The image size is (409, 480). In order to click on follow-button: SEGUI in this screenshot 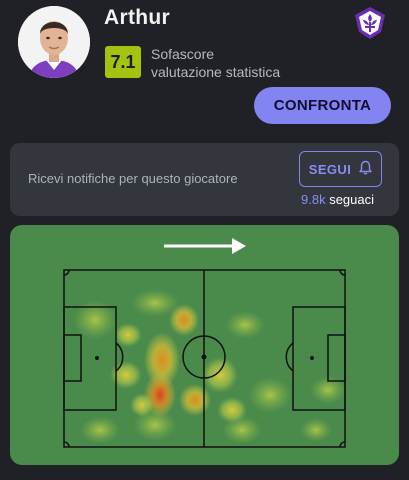, I will do `click(340, 169)`.